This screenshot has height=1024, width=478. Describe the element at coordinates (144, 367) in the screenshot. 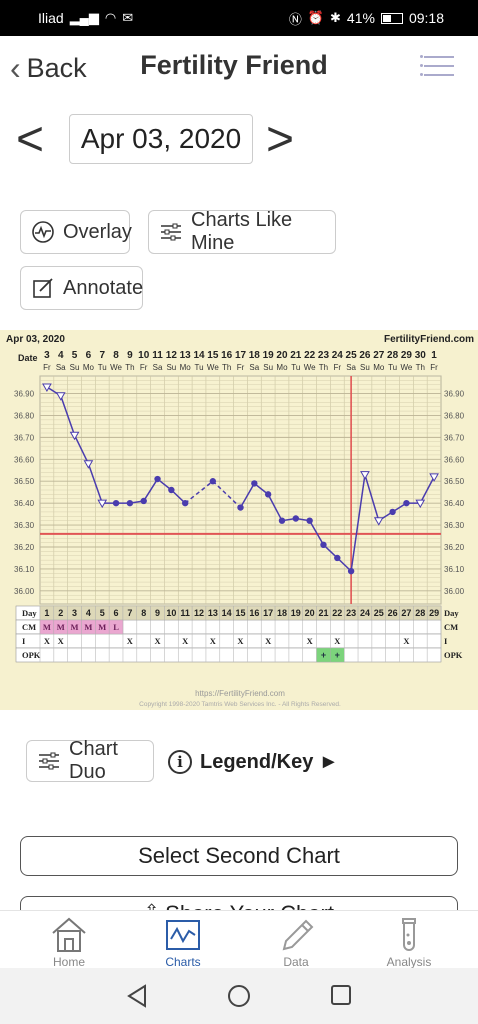

I see `weekday-tick-label: Fr` at that location.